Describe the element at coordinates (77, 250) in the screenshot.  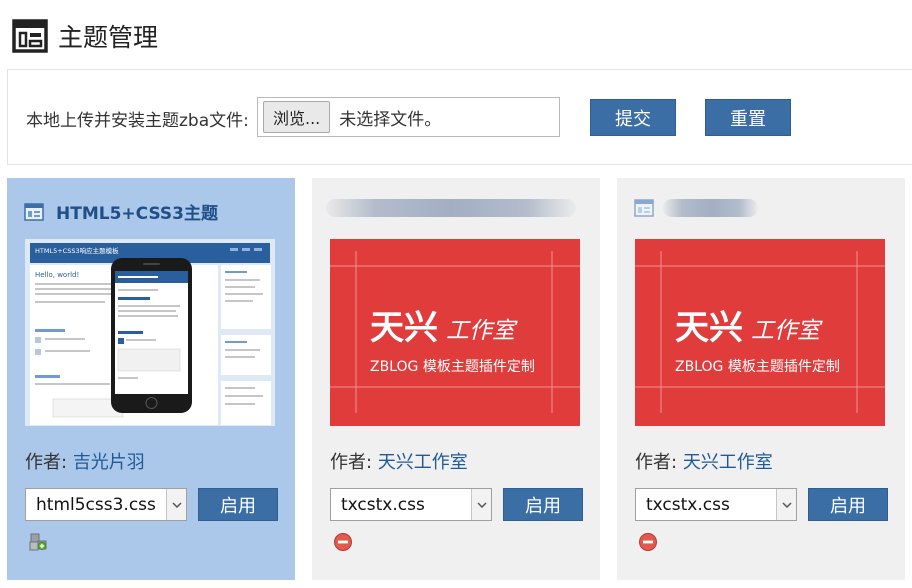
I see `preview-site-title: HTML5+CSS3响应主题模板` at that location.